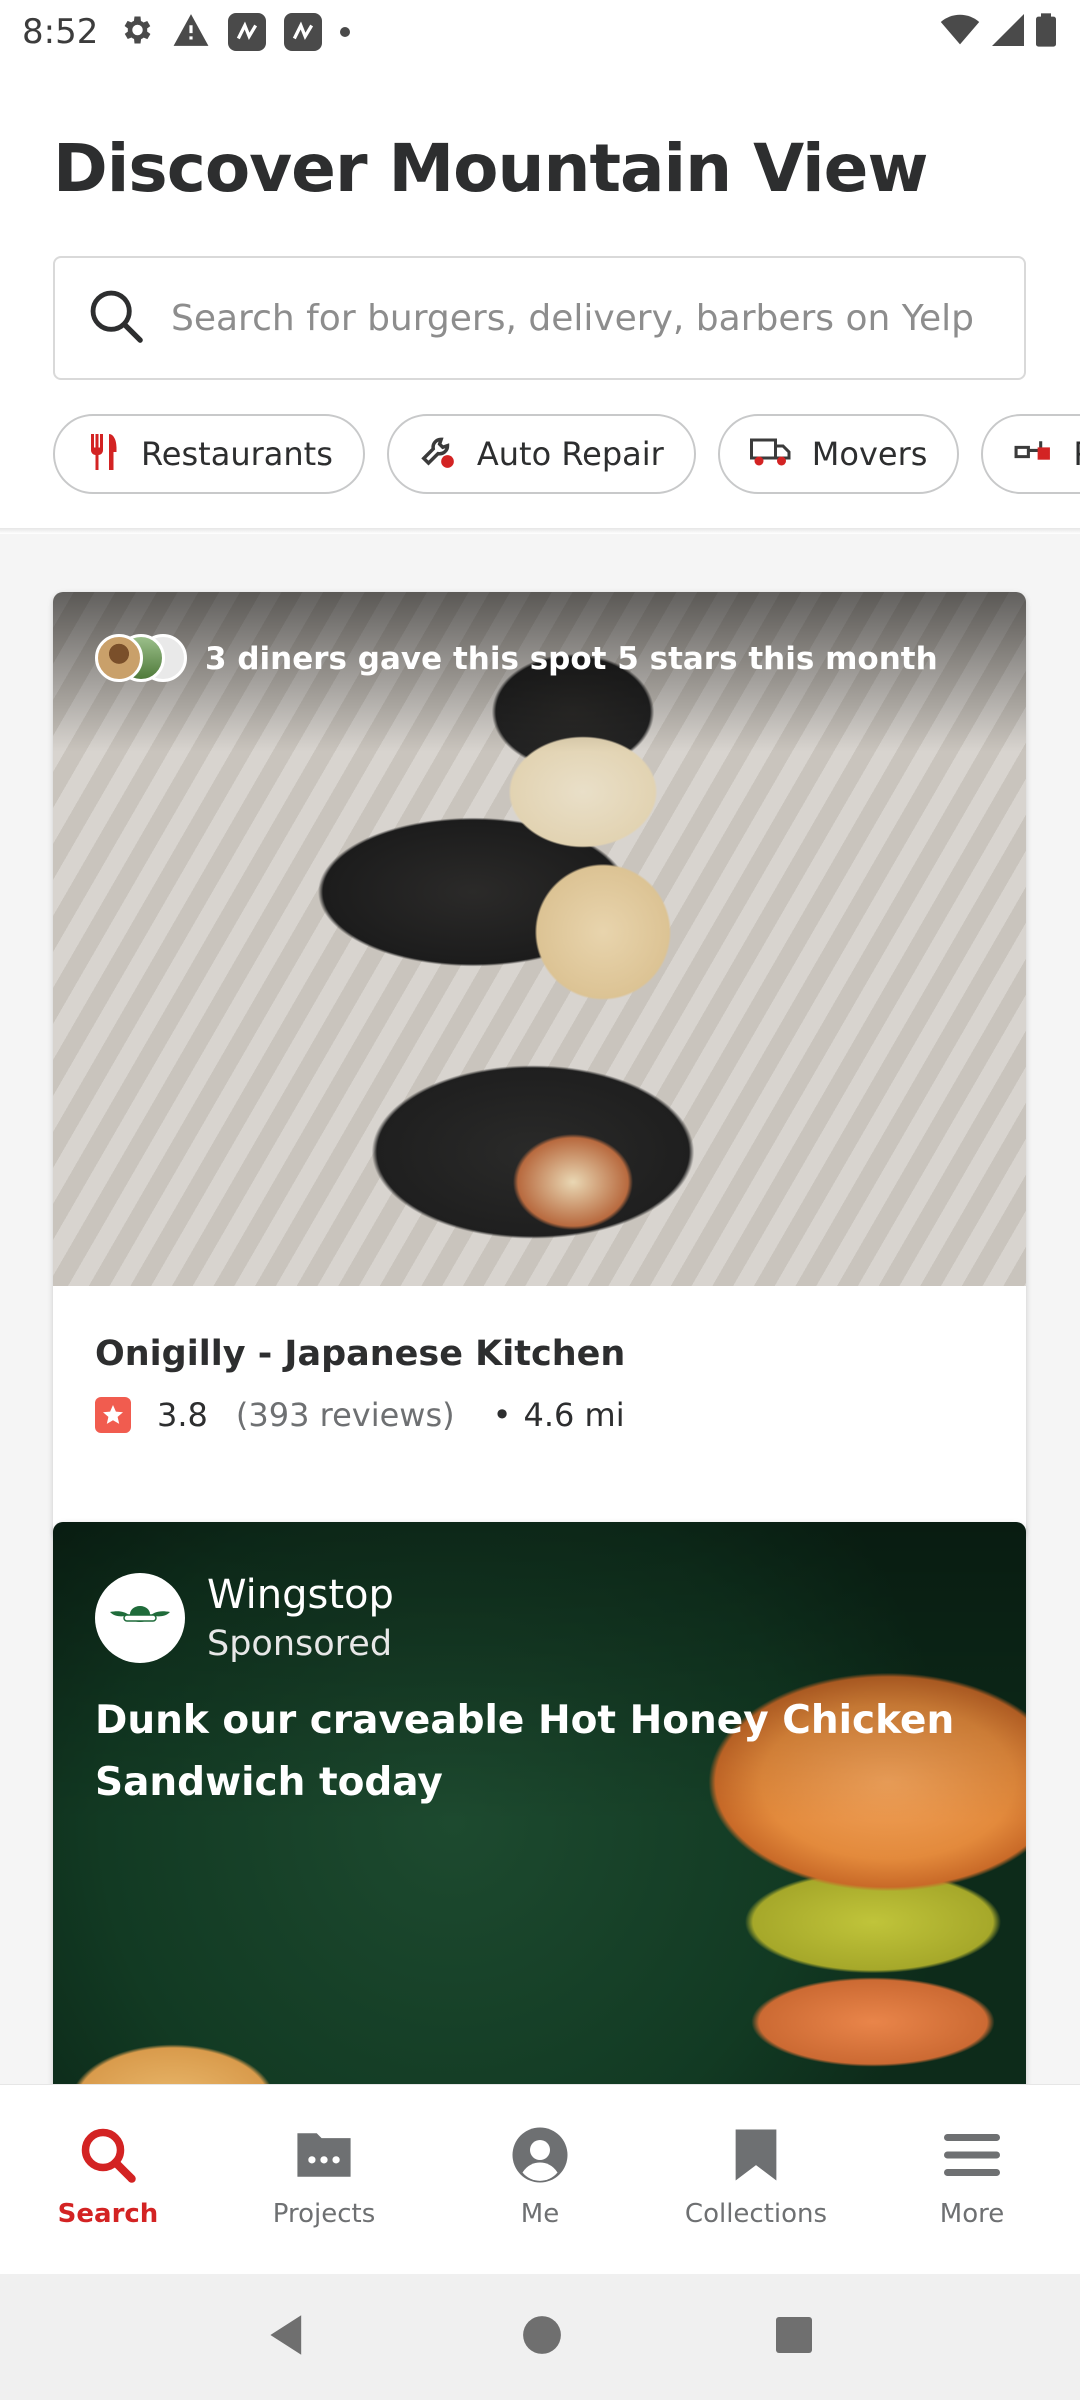 The image size is (1080, 2400). I want to click on ad-header: Wingstop Sponsored, so click(244, 1618).